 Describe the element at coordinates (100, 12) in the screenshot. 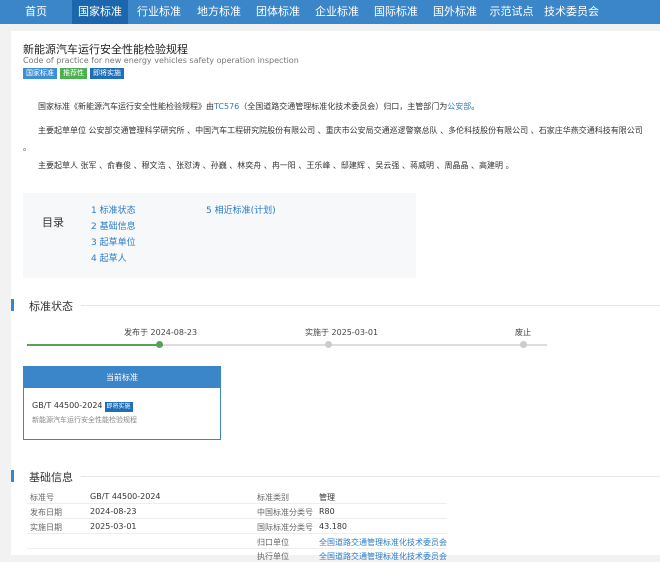

I see `nav-item-national: 国家标准` at that location.